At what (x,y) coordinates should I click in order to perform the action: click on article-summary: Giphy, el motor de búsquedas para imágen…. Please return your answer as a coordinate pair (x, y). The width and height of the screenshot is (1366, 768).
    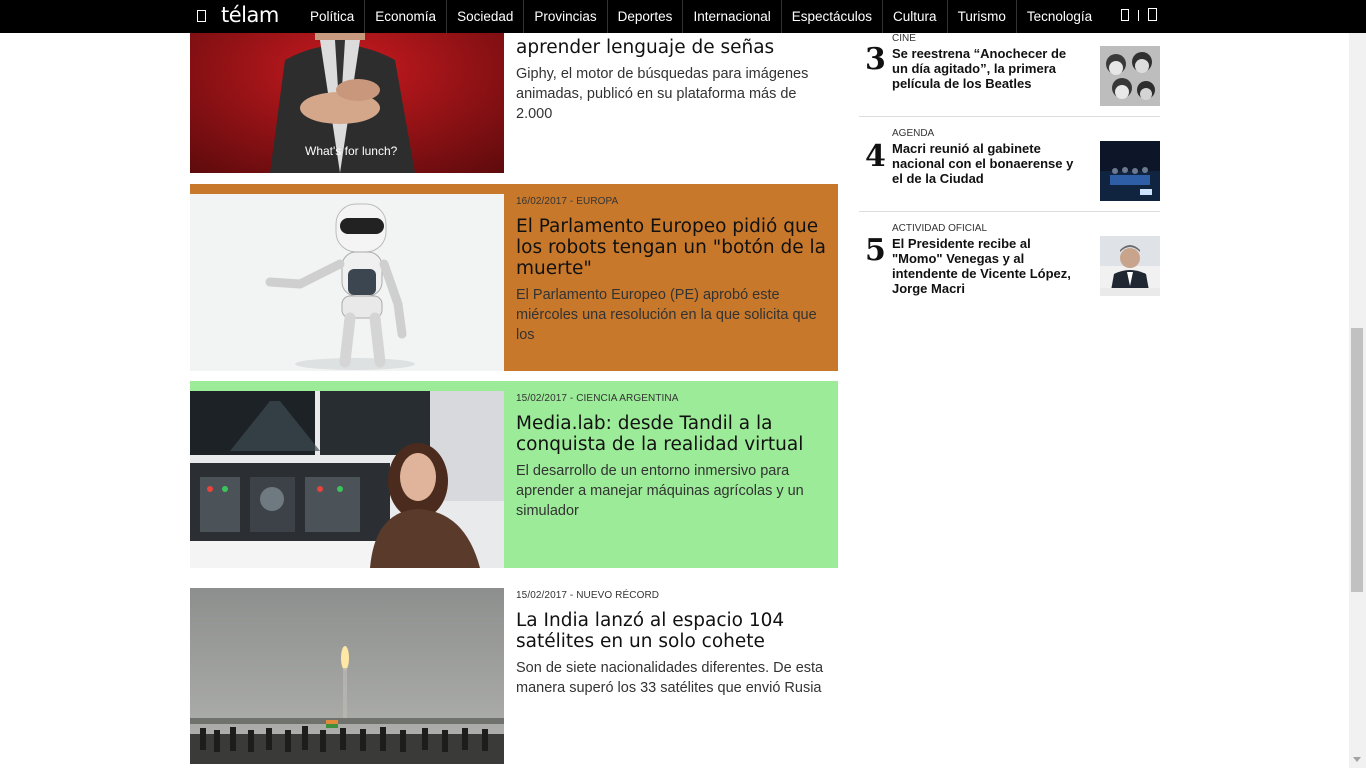
    Looking at the image, I should click on (662, 94).